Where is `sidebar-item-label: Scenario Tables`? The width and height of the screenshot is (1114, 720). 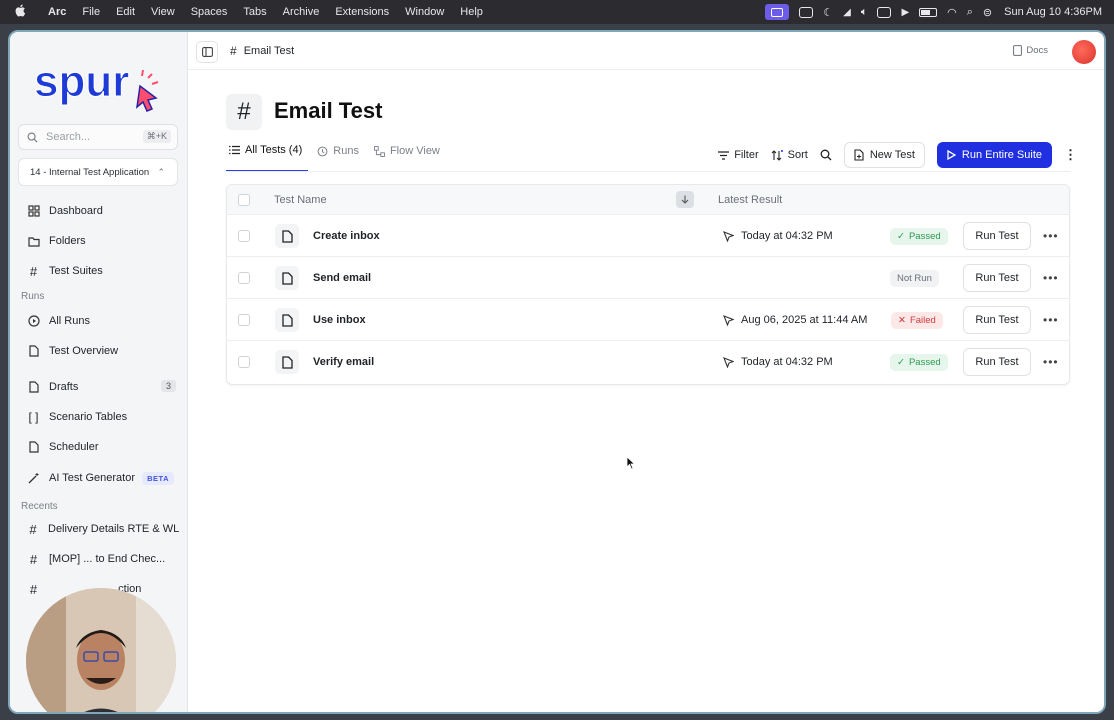 sidebar-item-label: Scenario Tables is located at coordinates (88, 417).